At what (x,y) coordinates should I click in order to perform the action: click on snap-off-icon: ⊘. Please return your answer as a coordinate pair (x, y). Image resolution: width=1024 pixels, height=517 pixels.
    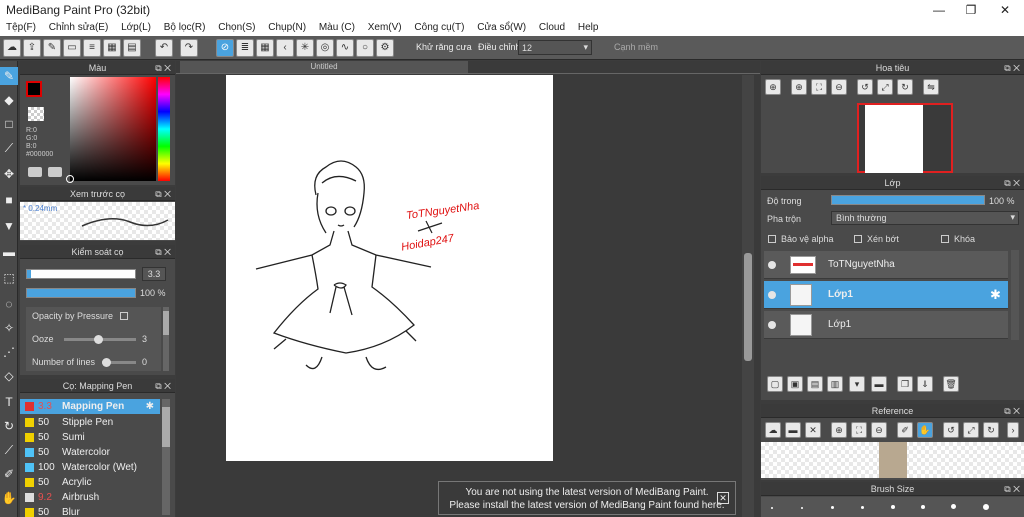
    Looking at the image, I should click on (225, 48).